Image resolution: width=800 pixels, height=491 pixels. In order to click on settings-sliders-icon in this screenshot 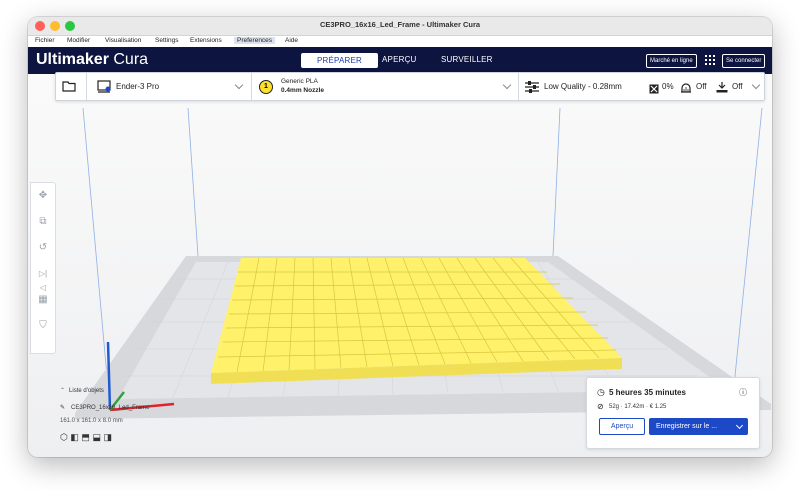, I will do `click(532, 86)`.